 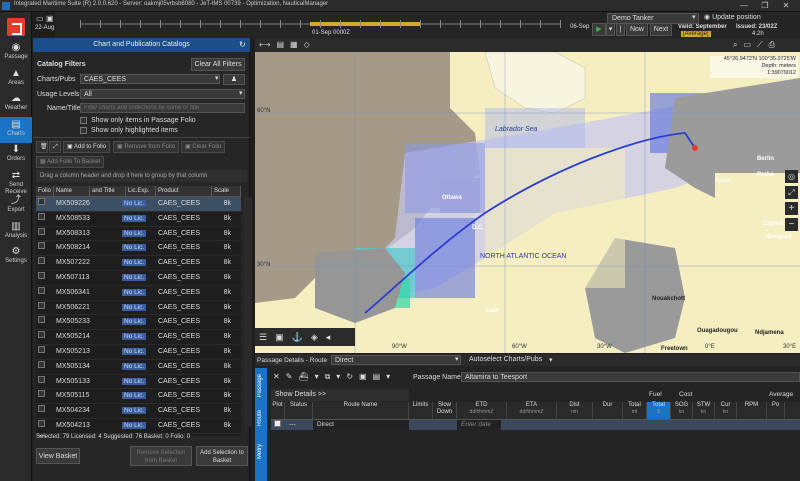 I want to click on destination-marker, so click(x=695, y=148).